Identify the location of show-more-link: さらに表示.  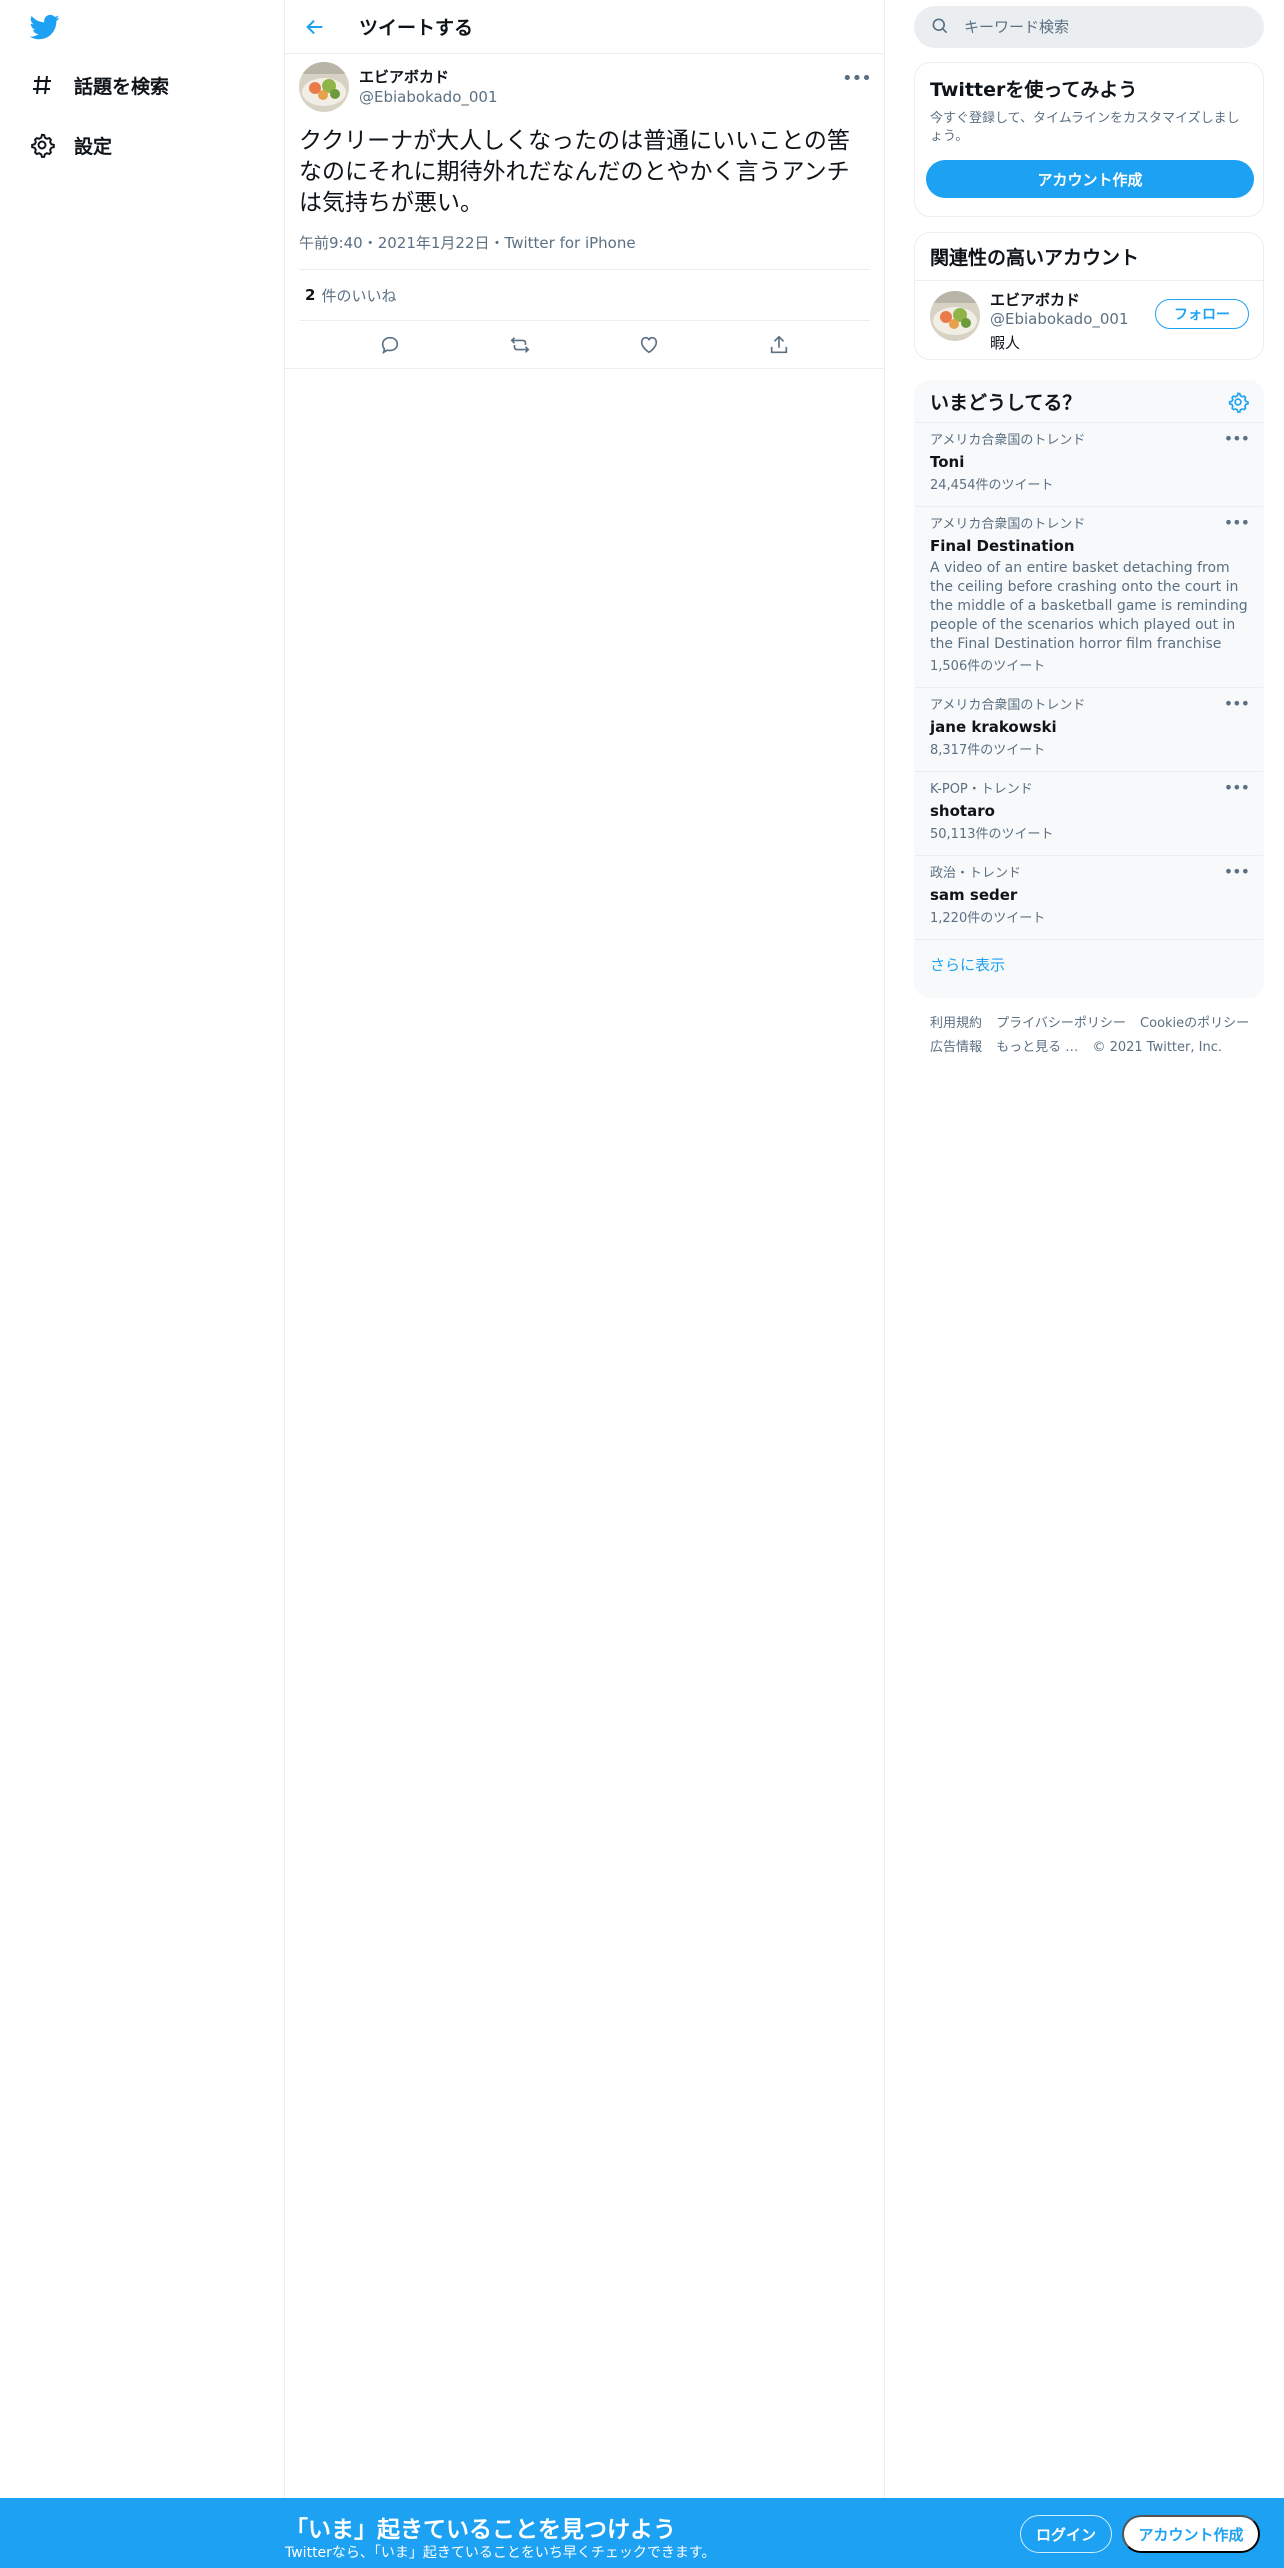
(1089, 964).